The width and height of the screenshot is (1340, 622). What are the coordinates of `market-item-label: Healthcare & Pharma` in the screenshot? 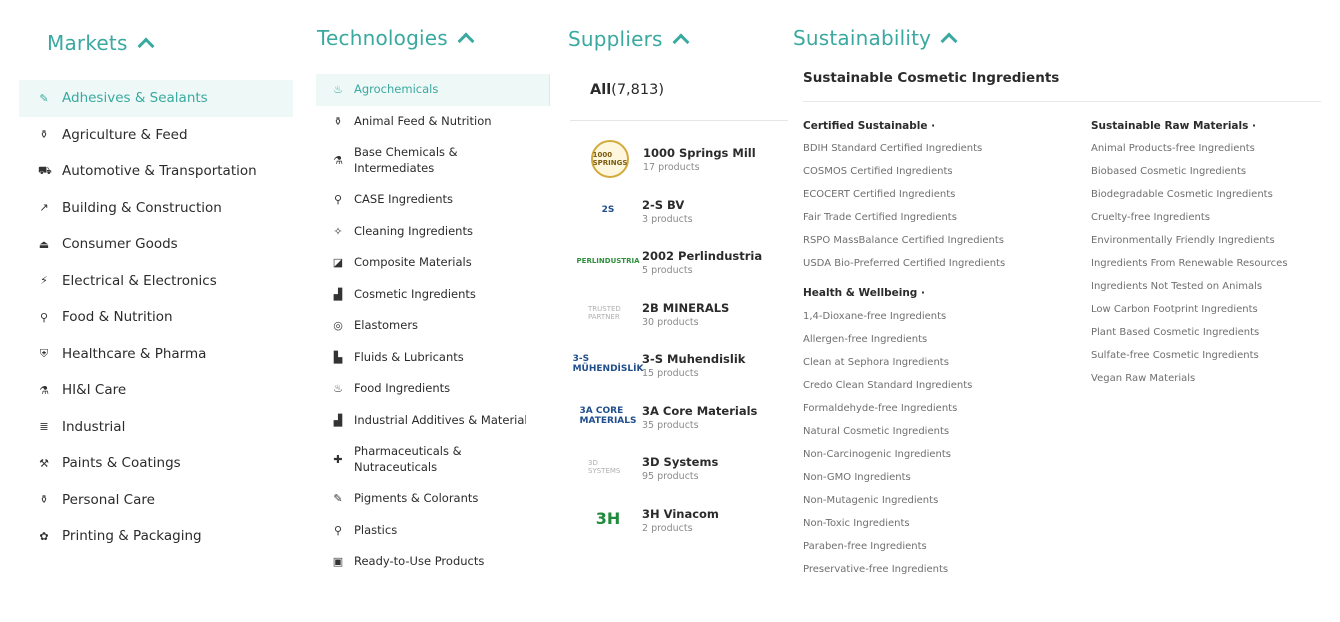 It's located at (134, 353).